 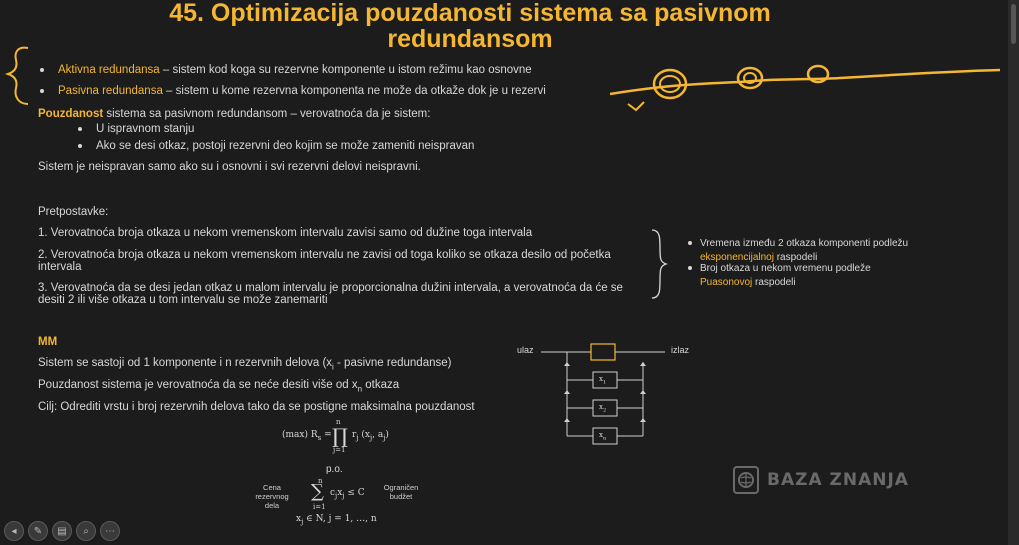 What do you see at coordinates (38, 531) in the screenshot?
I see `pen-icon: ✎` at bounding box center [38, 531].